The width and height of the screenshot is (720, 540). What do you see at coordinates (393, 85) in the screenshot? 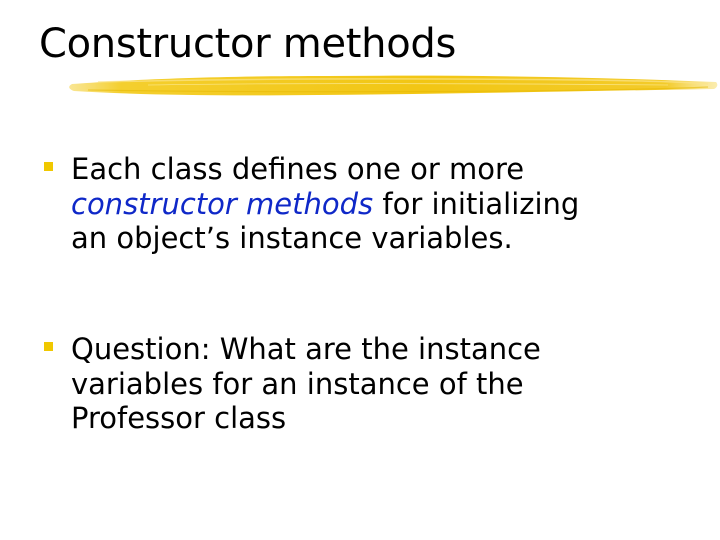
I see `title-underline-brush-stroke` at bounding box center [393, 85].